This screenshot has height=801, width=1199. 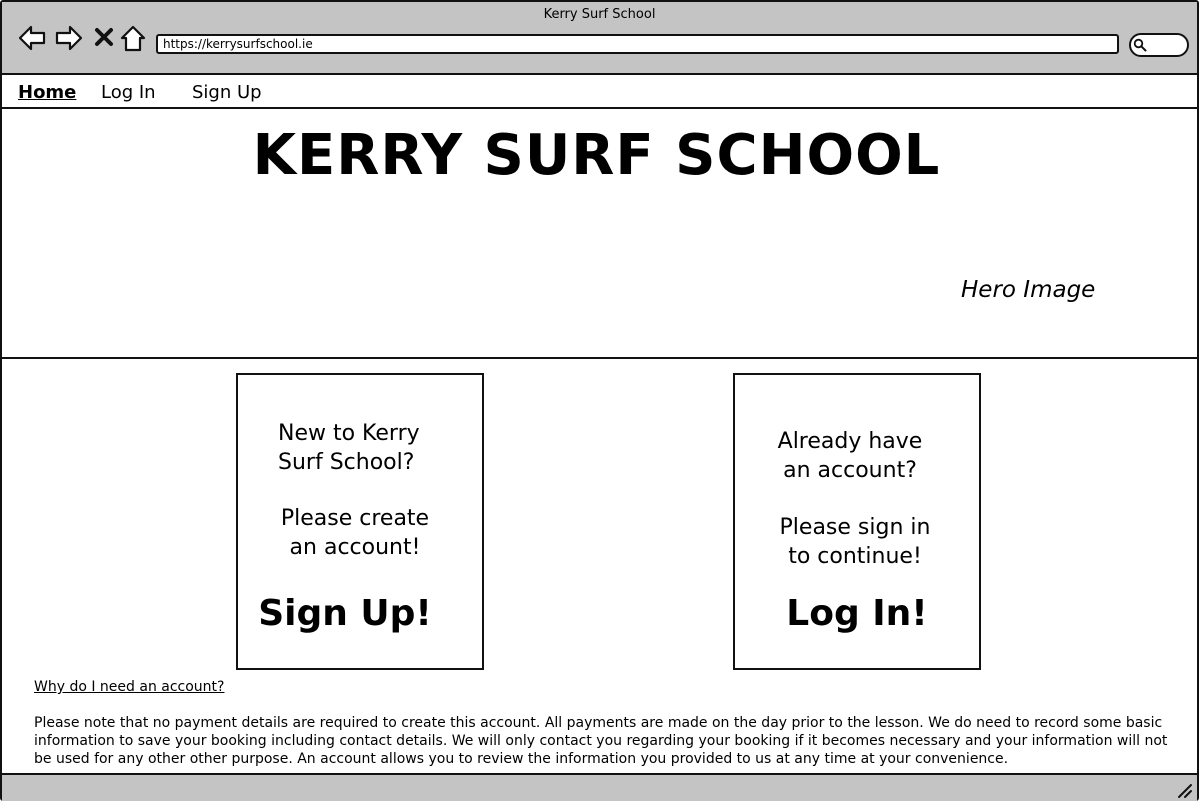 What do you see at coordinates (129, 687) in the screenshot?
I see `why-account-link: Why do I need an account?` at bounding box center [129, 687].